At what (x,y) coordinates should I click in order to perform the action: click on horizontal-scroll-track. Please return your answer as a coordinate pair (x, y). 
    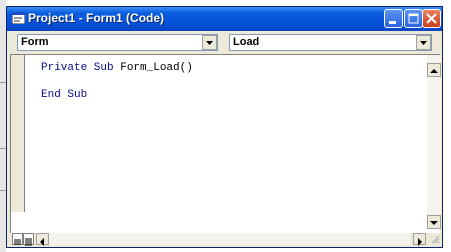
    Looking at the image, I should click on (229, 239).